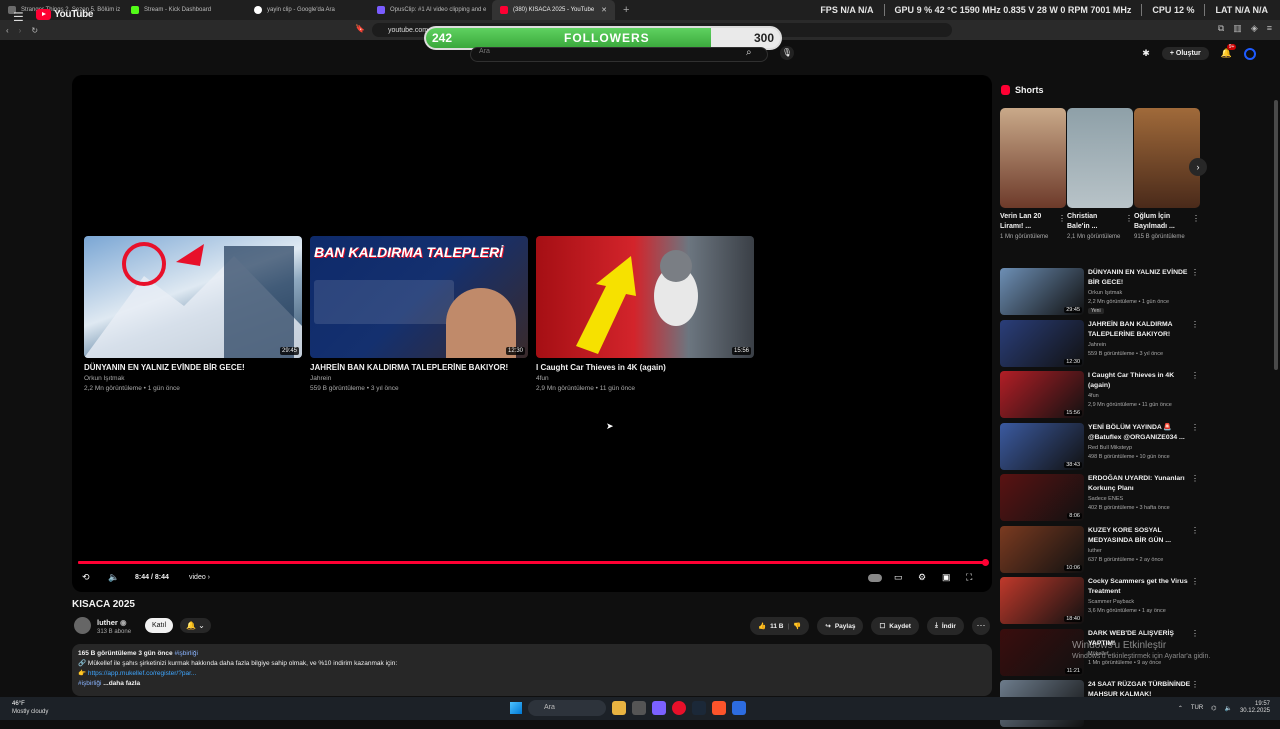 This screenshot has width=1280, height=729. I want to click on bookmark-icon: 🔖, so click(360, 28).